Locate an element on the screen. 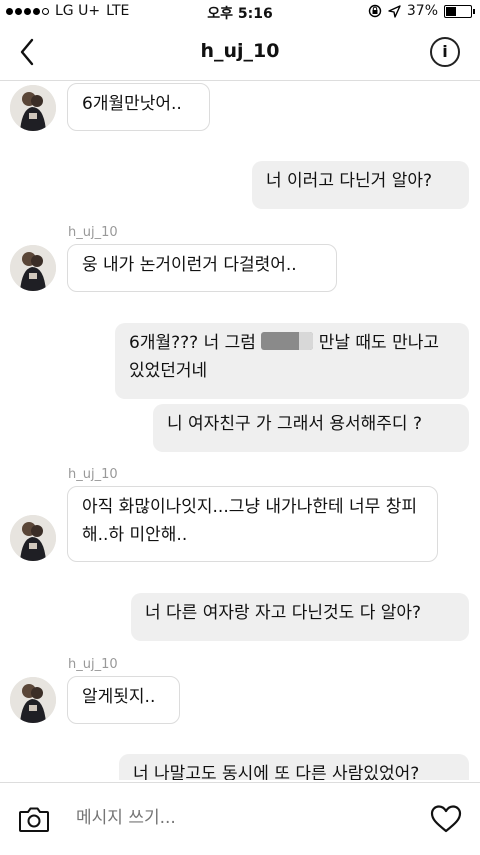  redacted-name is located at coordinates (287, 341).